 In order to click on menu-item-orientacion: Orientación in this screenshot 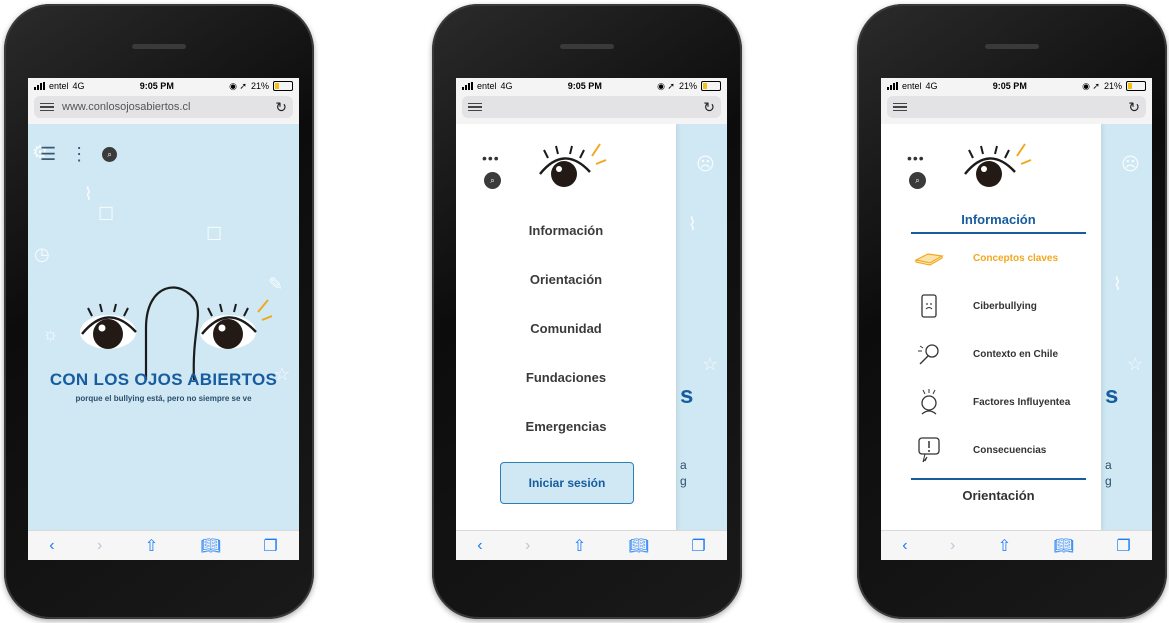, I will do `click(566, 279)`.